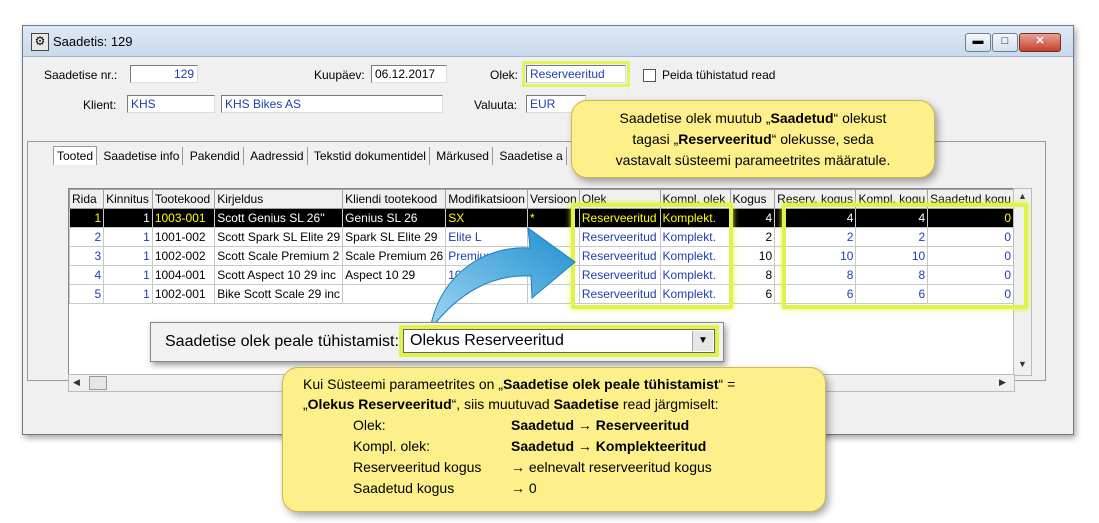 The width and height of the screenshot is (1099, 523). Describe the element at coordinates (332, 104) in the screenshot. I see `klient-name-field: KHS Bikes AS` at that location.